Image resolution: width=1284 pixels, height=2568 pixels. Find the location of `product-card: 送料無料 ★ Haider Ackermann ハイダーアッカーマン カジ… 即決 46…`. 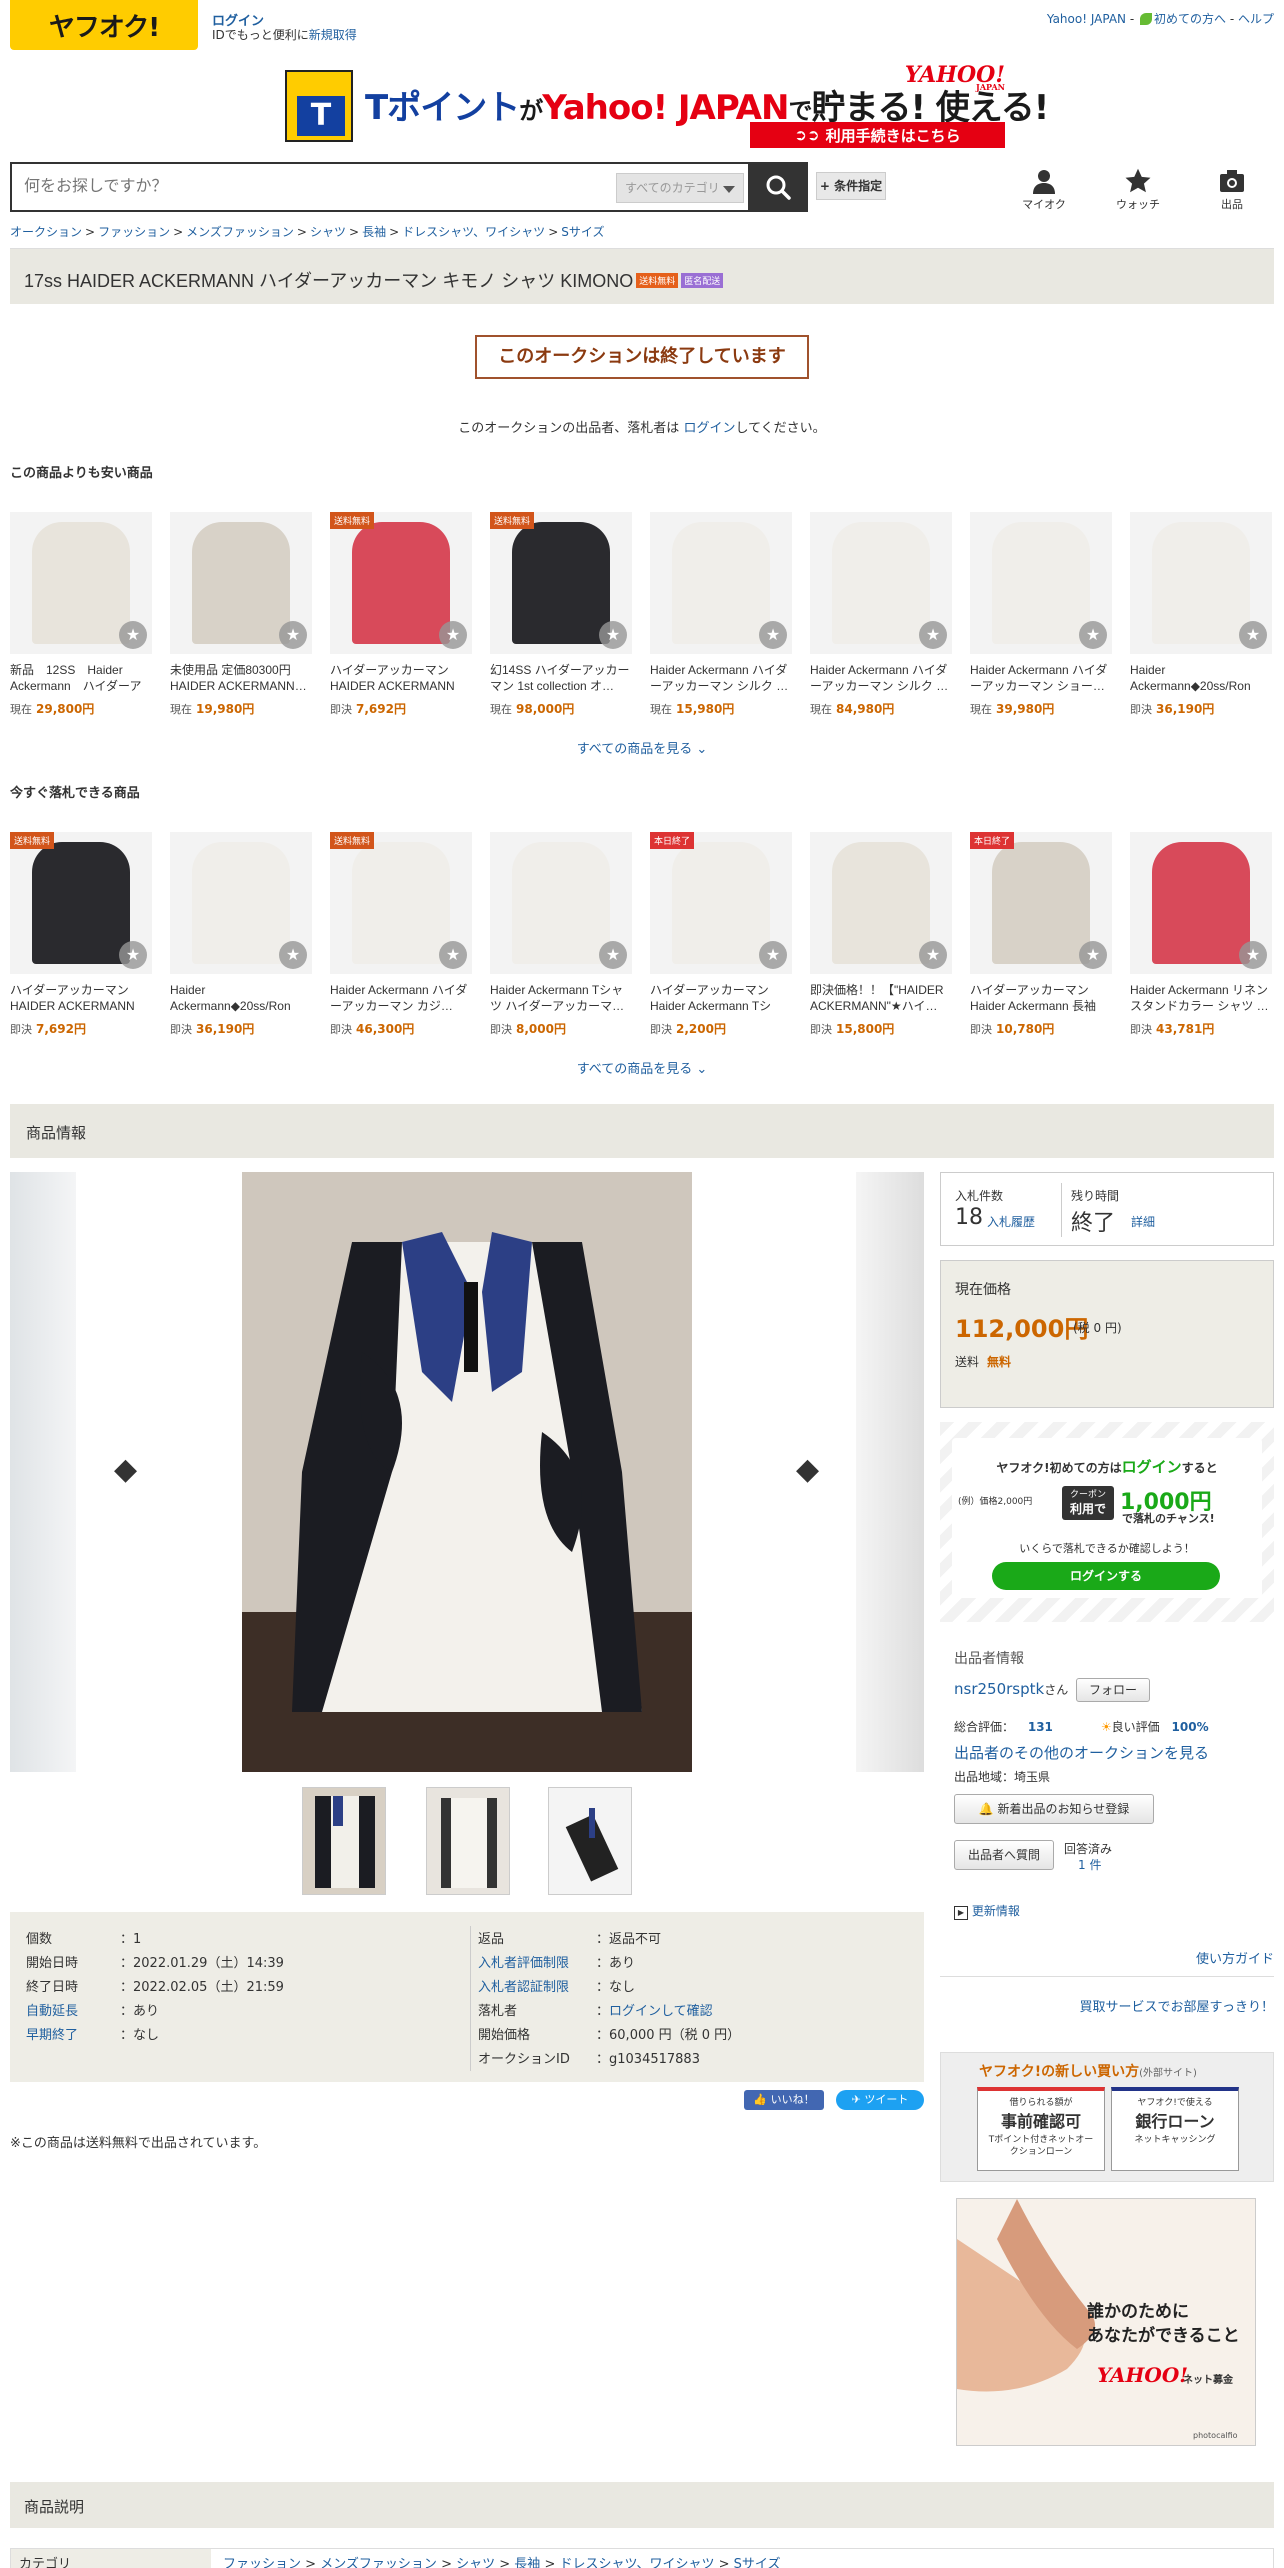

product-card: 送料無料 ★ Haider Ackermann ハイダーアッカーマン カジ… 即決 46… is located at coordinates (401, 934).